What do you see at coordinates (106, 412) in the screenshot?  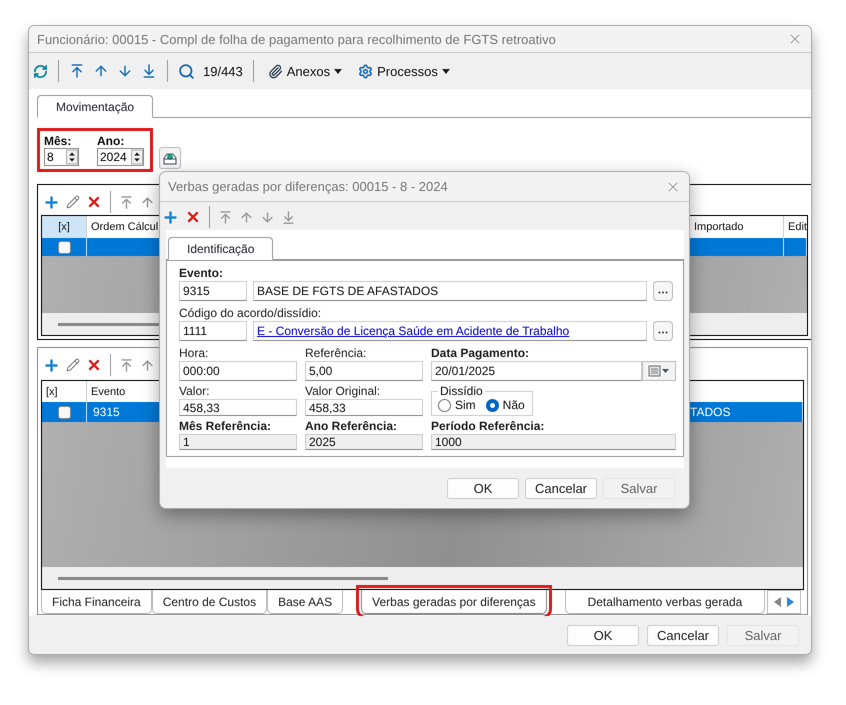 I see `table-cell: 9315` at bounding box center [106, 412].